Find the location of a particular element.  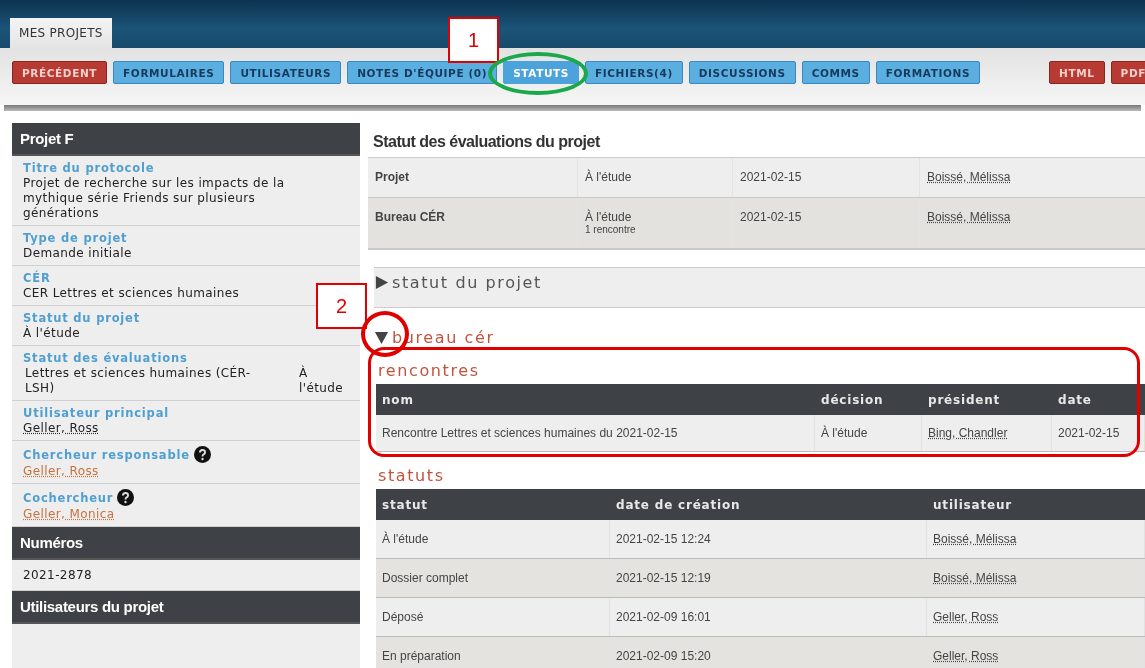

toolbar-button: HTML is located at coordinates (1077, 72).